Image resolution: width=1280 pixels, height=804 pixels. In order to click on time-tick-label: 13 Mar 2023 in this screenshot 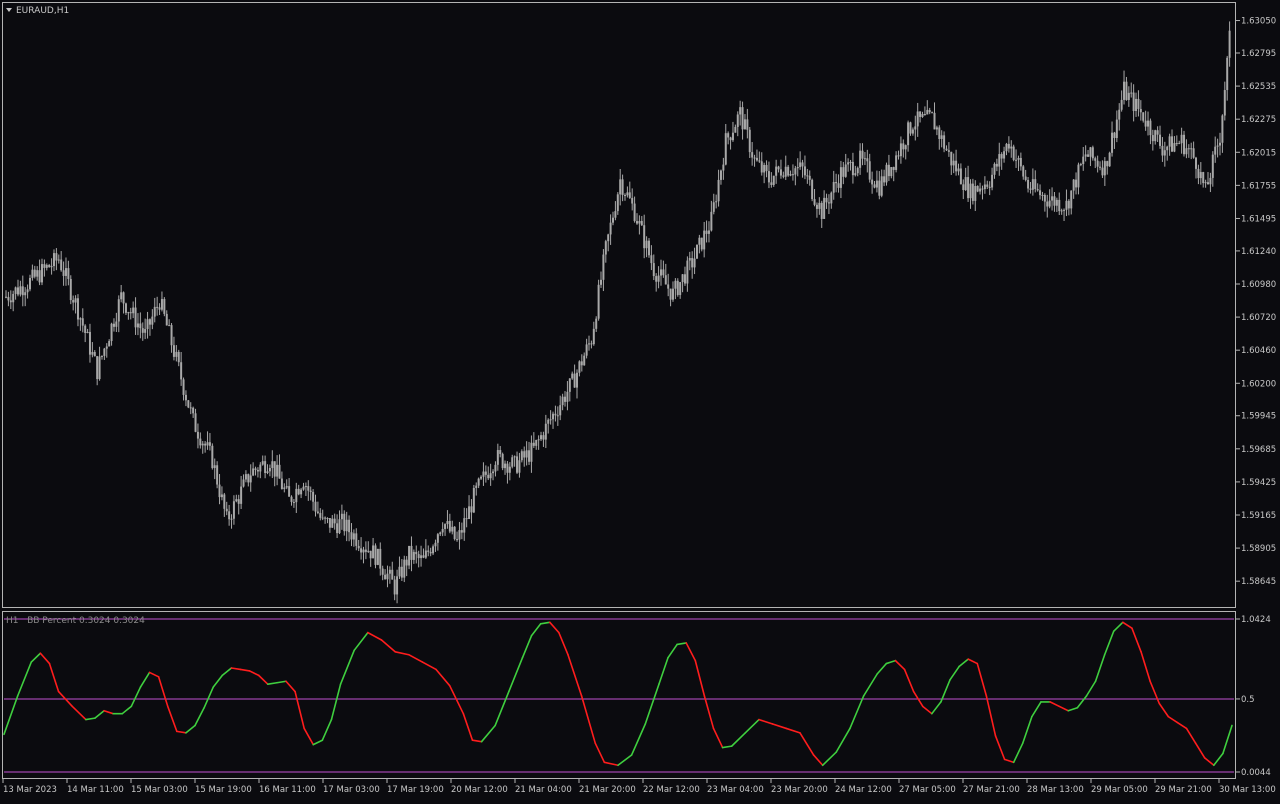, I will do `click(30, 790)`.